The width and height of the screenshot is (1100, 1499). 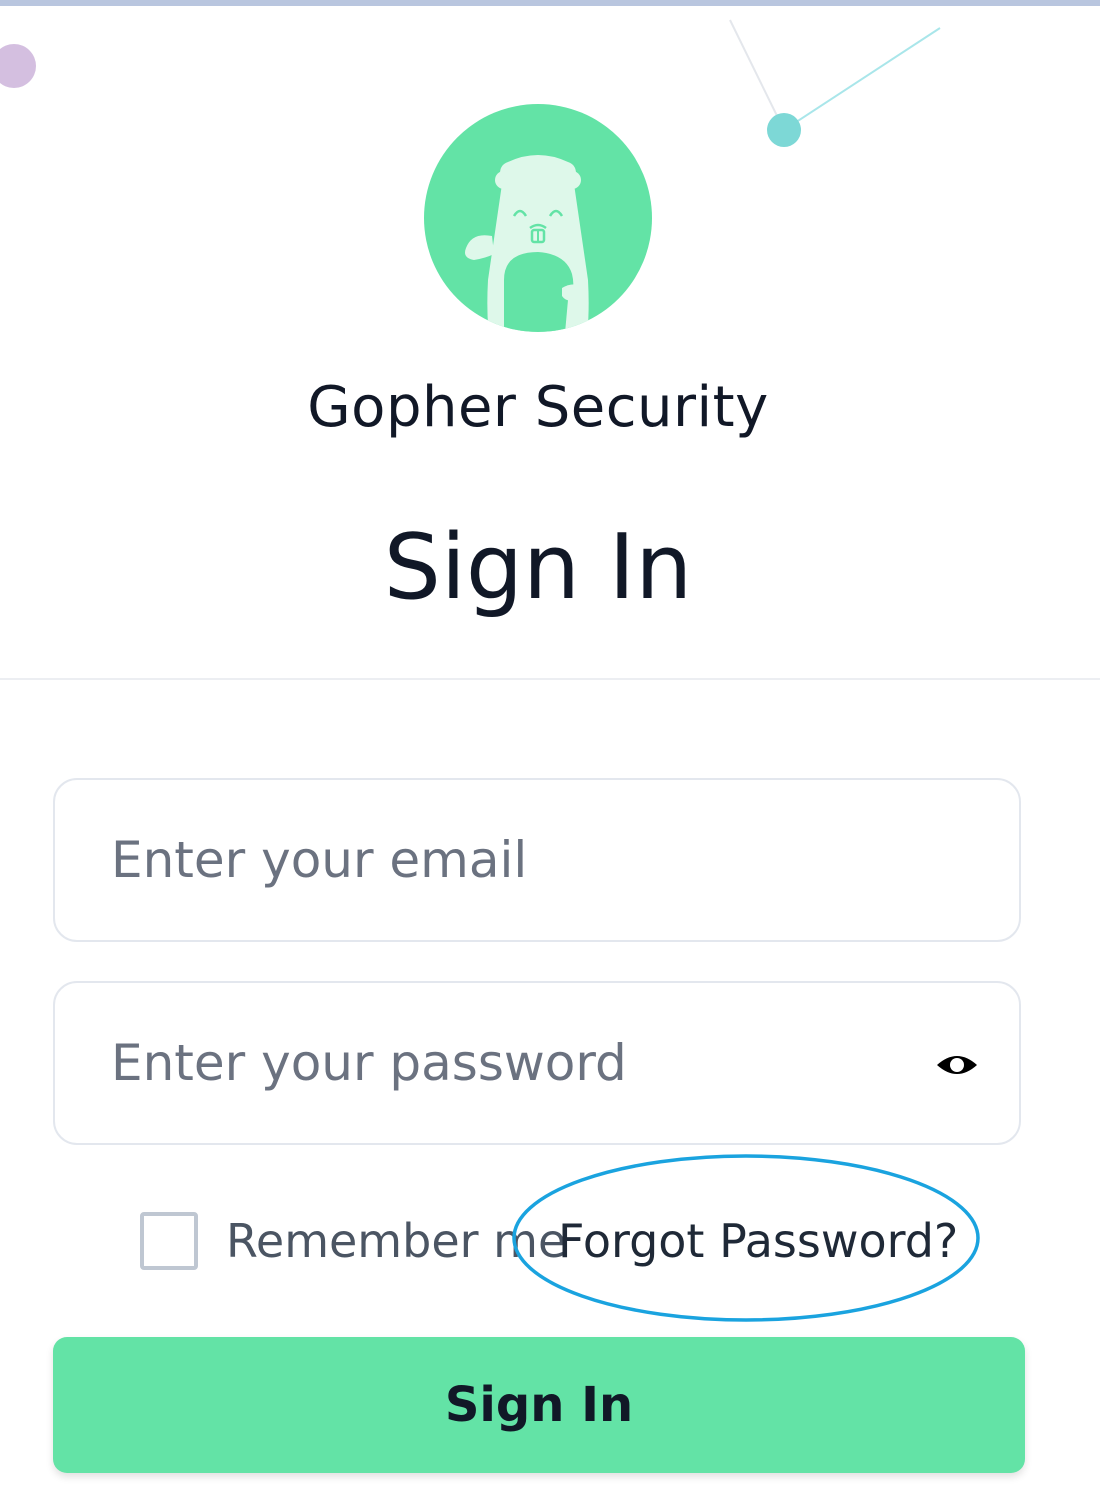 What do you see at coordinates (539, 1405) in the screenshot?
I see `sign-in-button: Sign In` at bounding box center [539, 1405].